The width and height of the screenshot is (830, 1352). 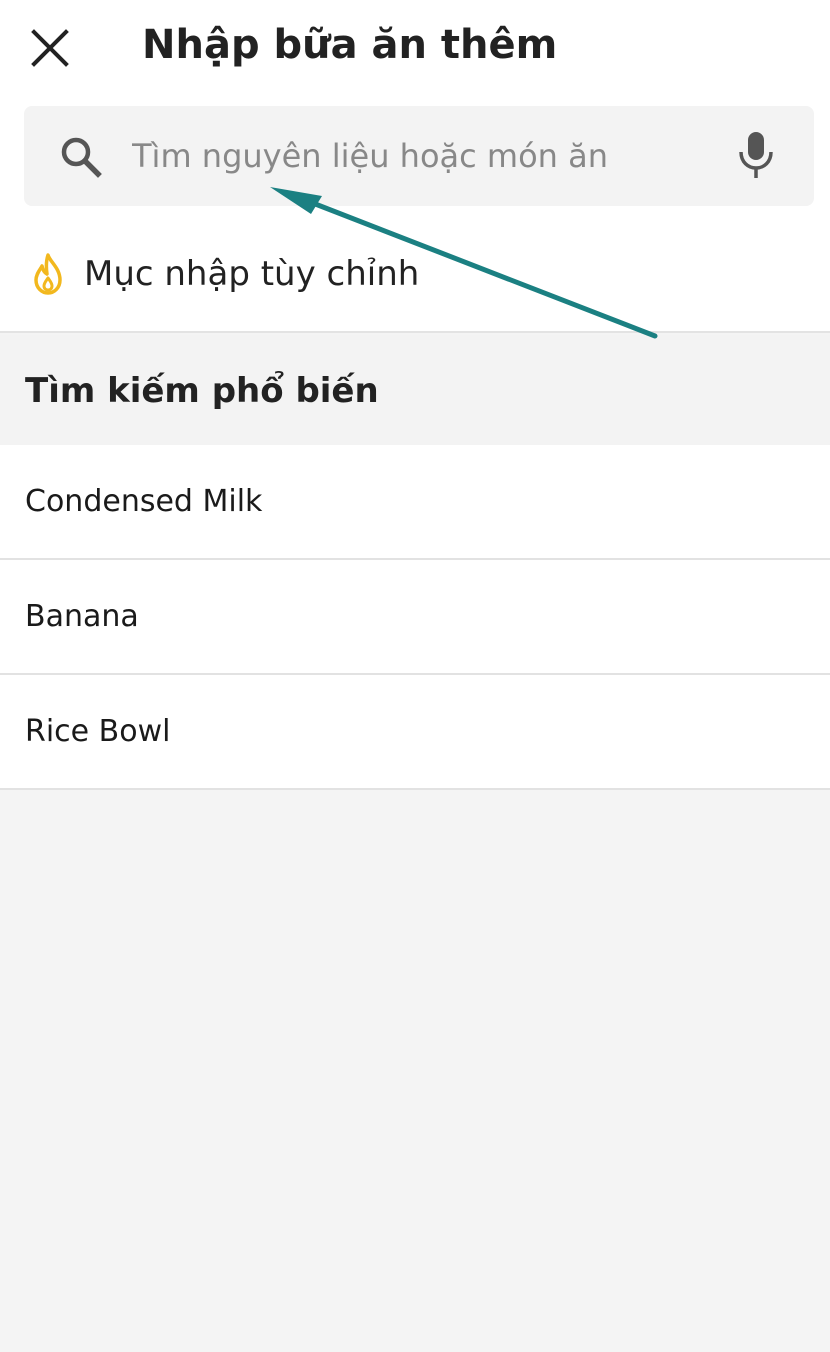 What do you see at coordinates (415, 502) in the screenshot?
I see `list-item-condensed-milk: Condensed Milk` at bounding box center [415, 502].